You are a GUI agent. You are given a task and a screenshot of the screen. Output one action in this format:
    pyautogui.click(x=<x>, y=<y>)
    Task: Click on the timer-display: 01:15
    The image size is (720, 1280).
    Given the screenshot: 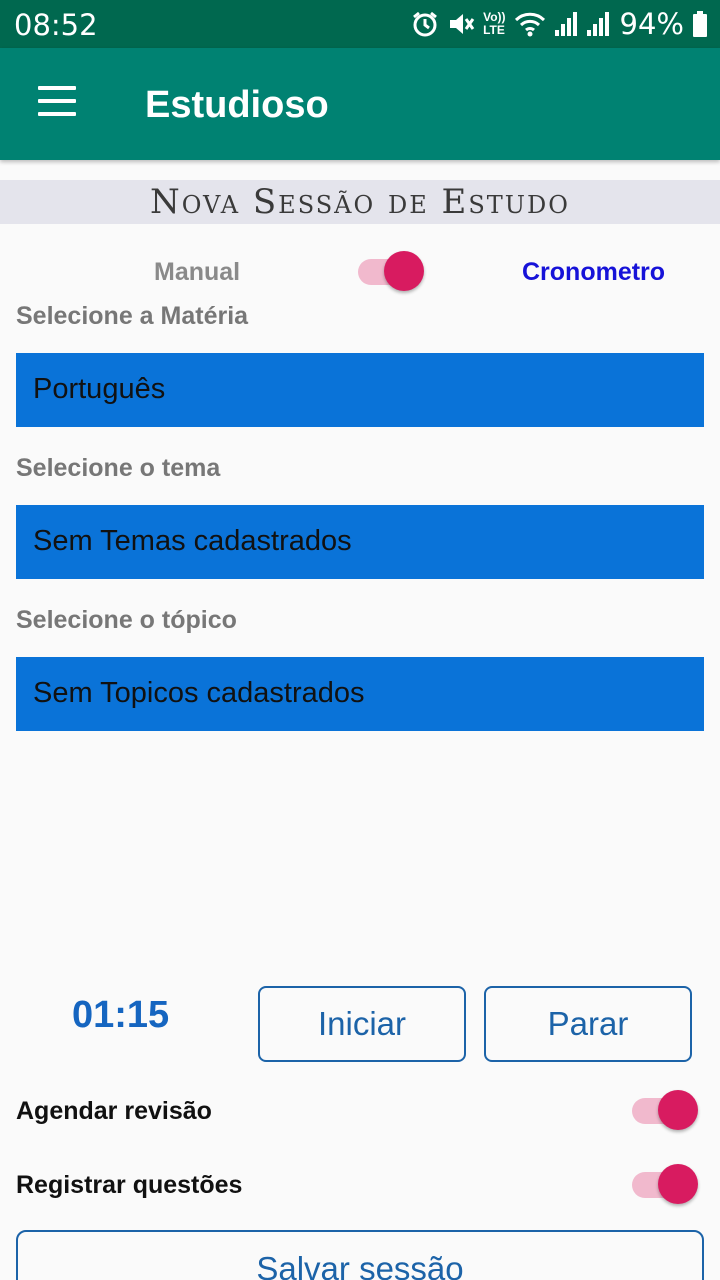 What is the action you would take?
    pyautogui.click(x=121, y=1015)
    